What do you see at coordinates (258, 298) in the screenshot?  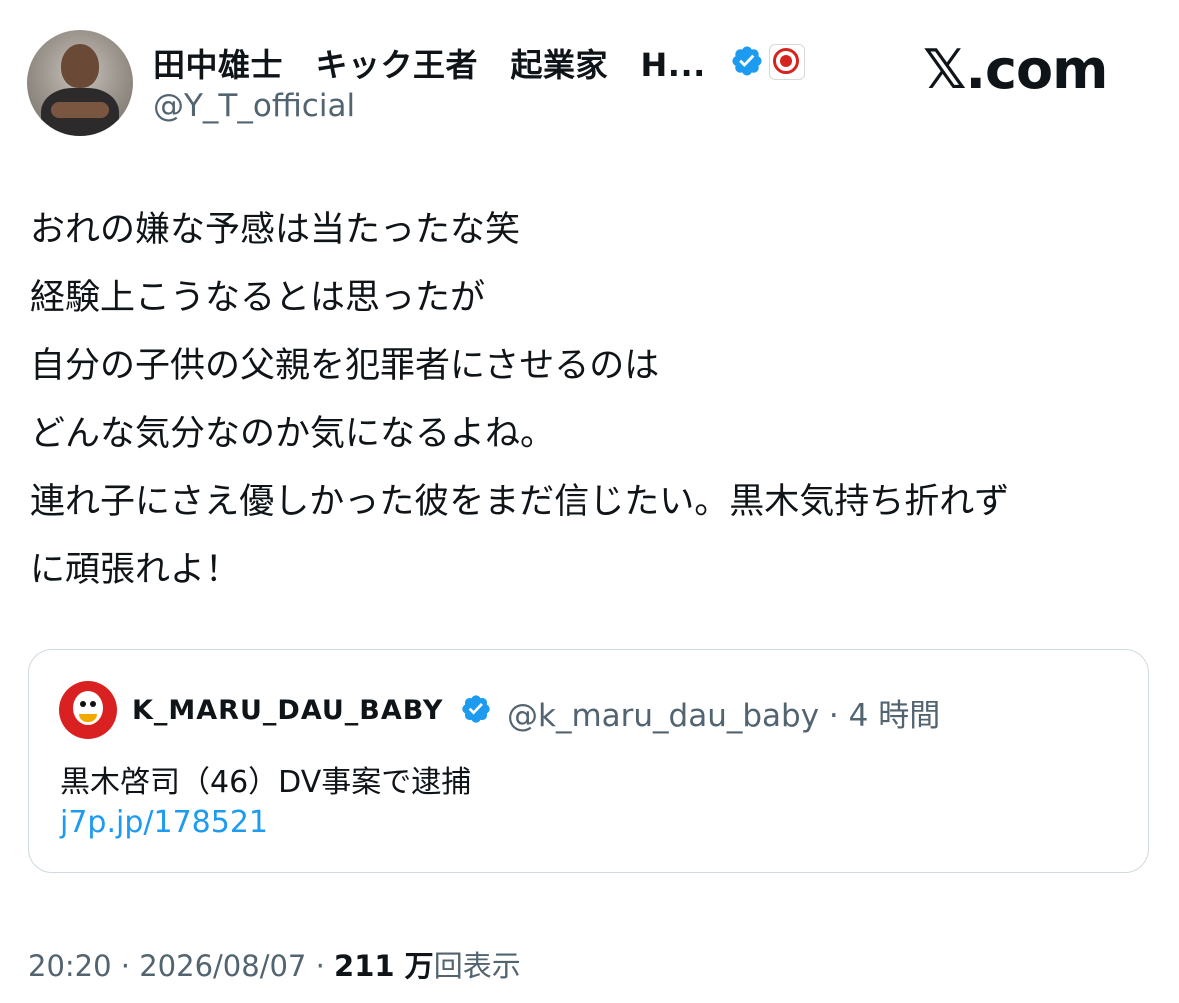 I see `tweet-text-line: 経験上こうなるとは思ったが` at bounding box center [258, 298].